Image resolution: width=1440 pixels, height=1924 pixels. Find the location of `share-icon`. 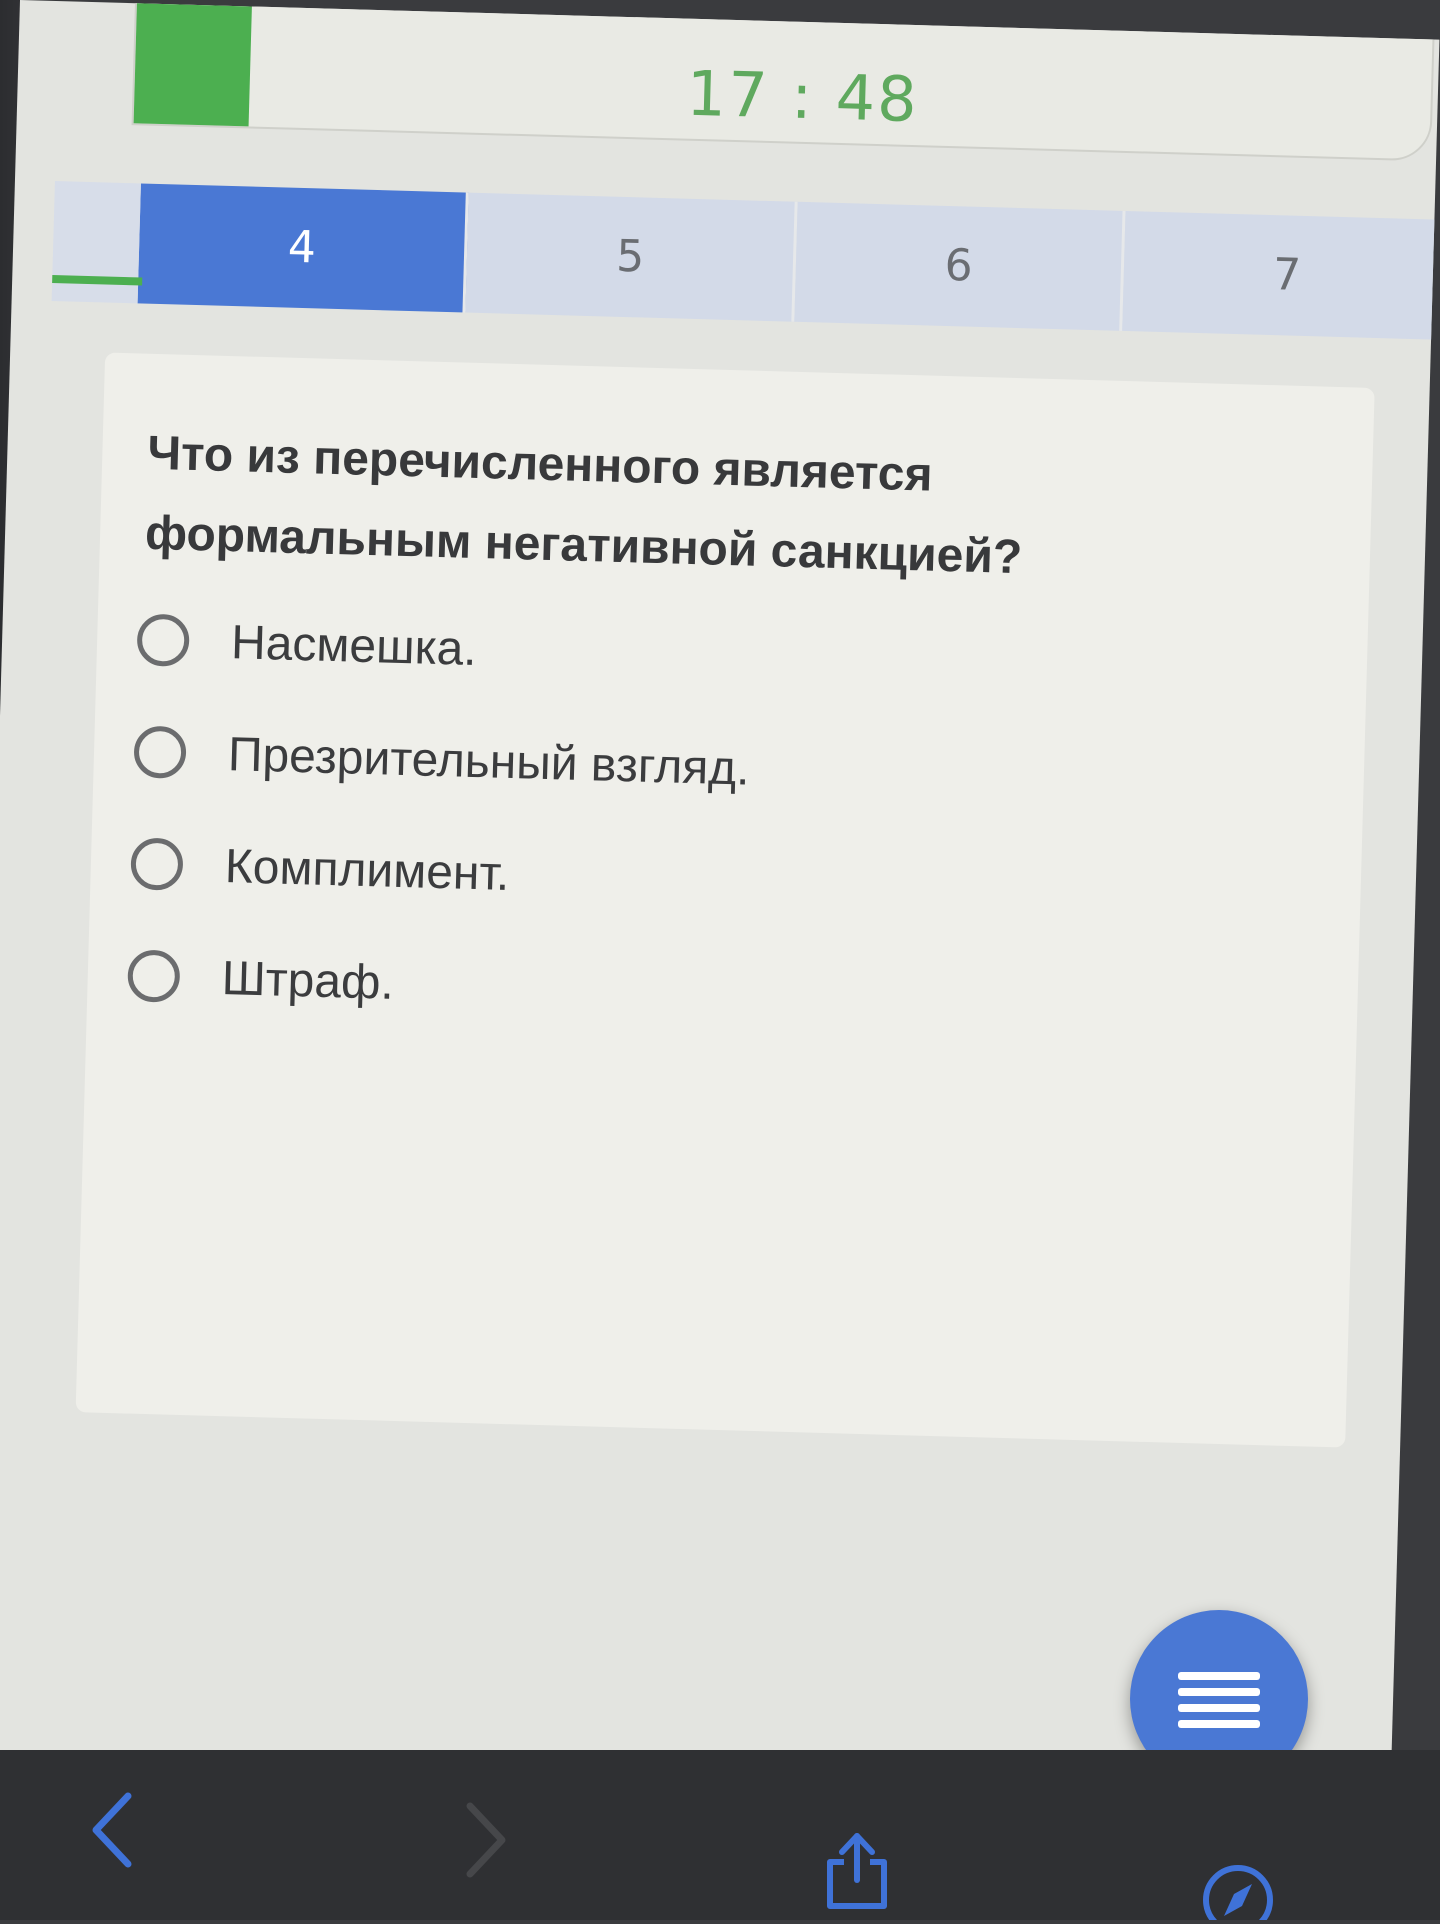

share-icon is located at coordinates (857, 1871).